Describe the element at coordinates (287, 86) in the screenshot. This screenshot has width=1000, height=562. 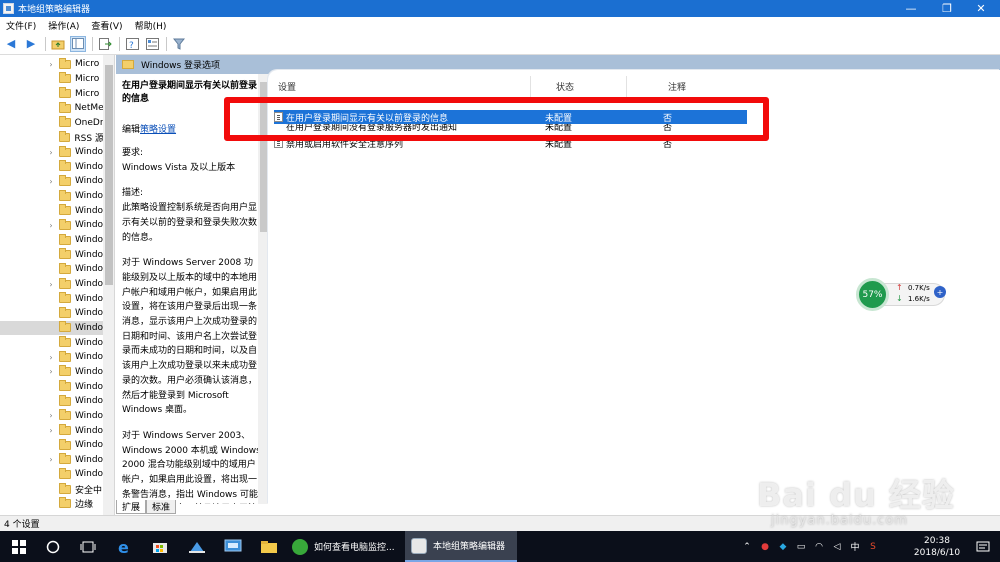
I see `column-header-setting: 设置` at that location.